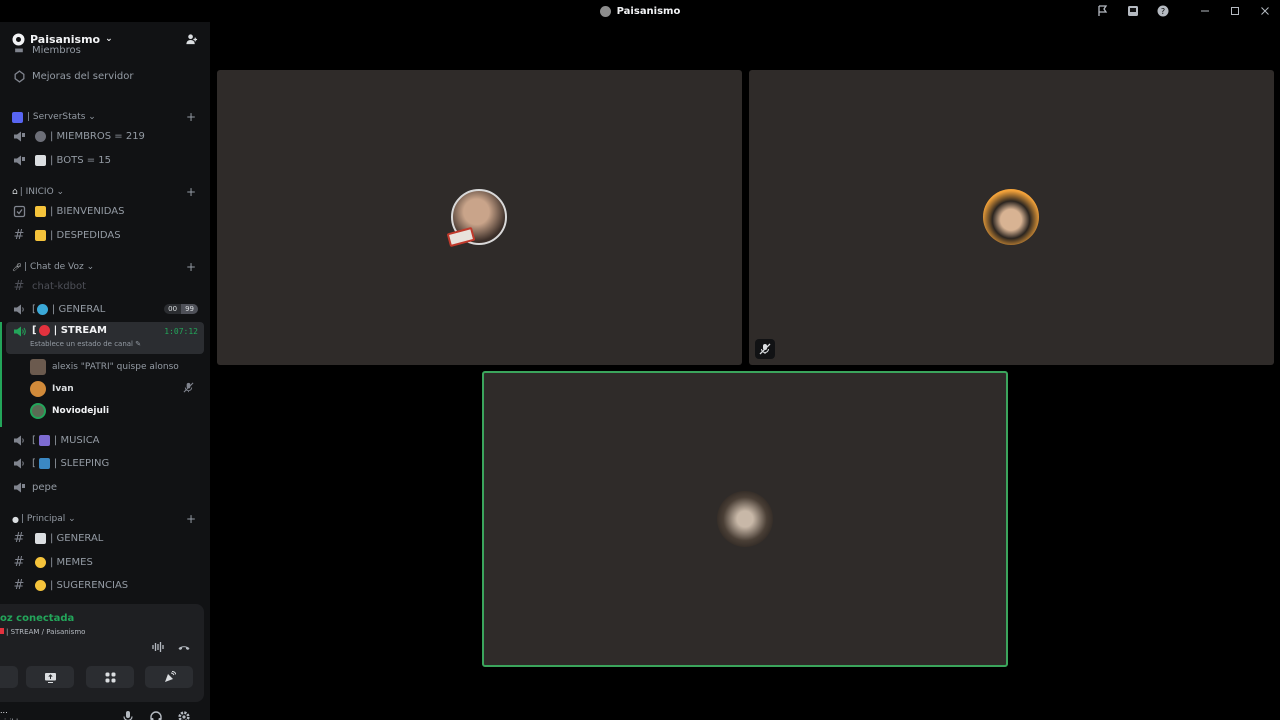  I want to click on channel-label: | BOTS = 15, so click(81, 160).